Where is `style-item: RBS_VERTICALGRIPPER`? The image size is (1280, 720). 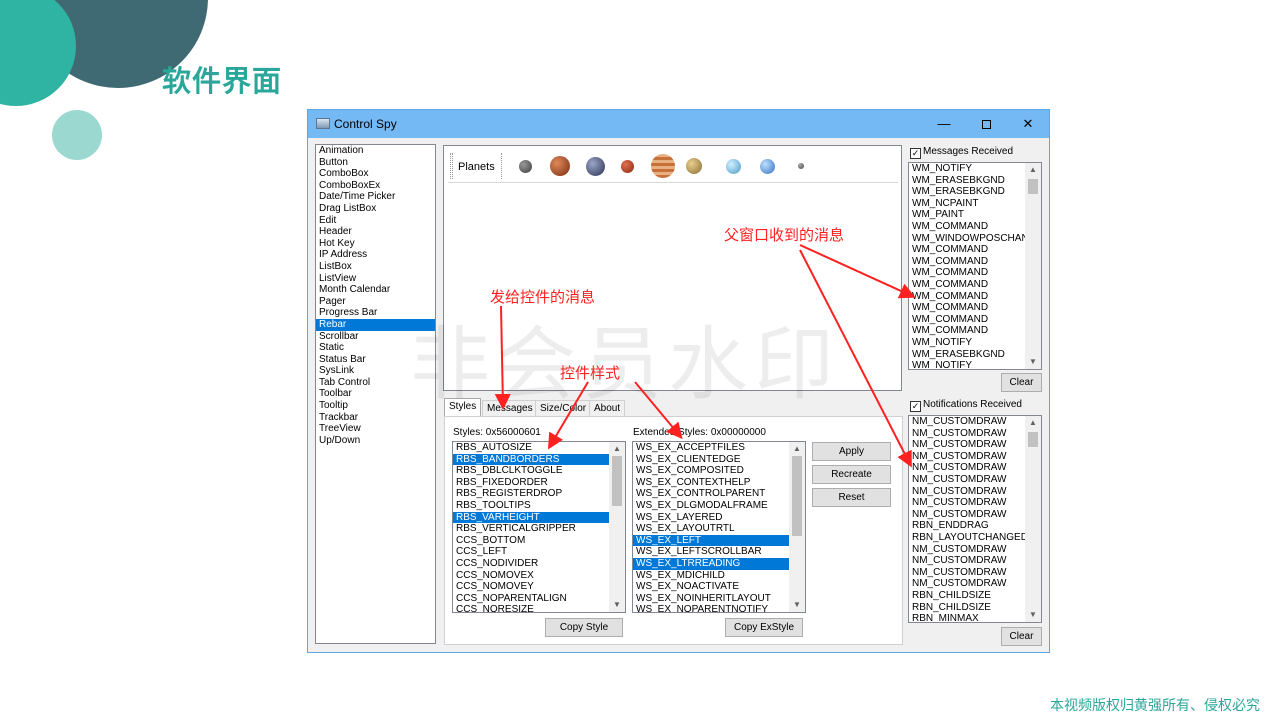
style-item: RBS_VERTICALGRIPPER is located at coordinates (531, 529).